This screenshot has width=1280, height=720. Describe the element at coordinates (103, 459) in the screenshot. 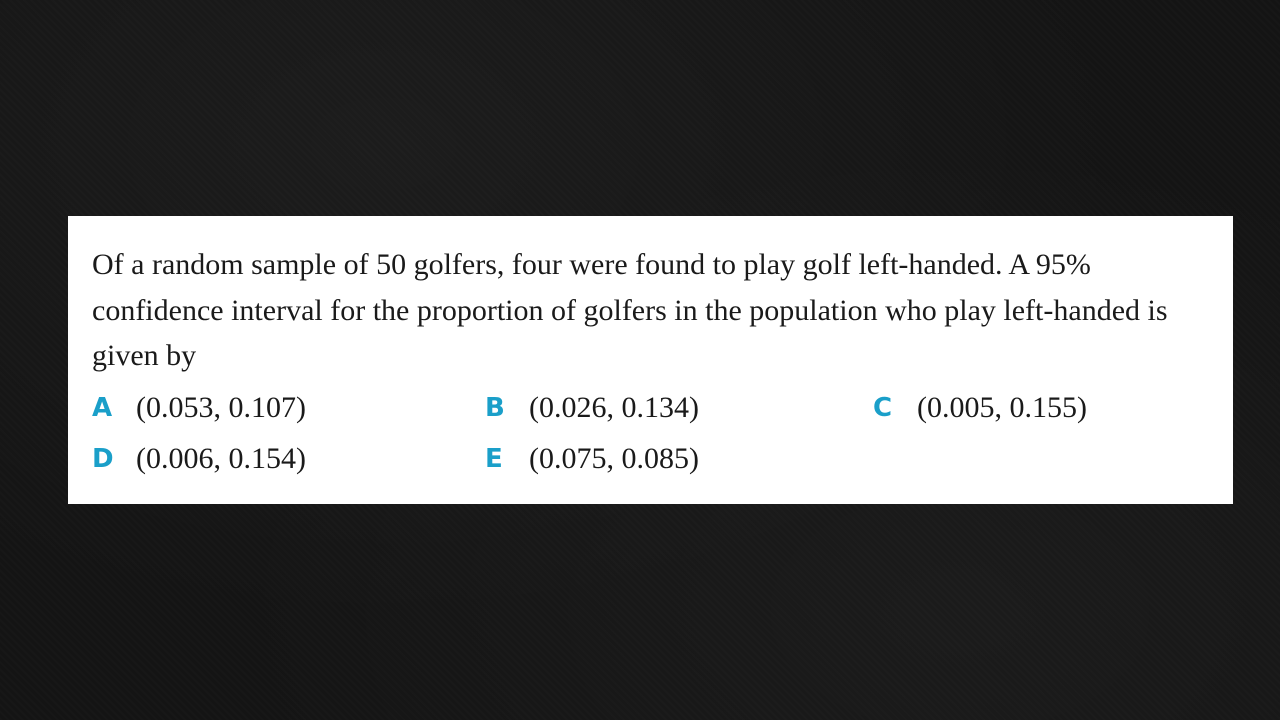

I see `option-letter: D` at that location.